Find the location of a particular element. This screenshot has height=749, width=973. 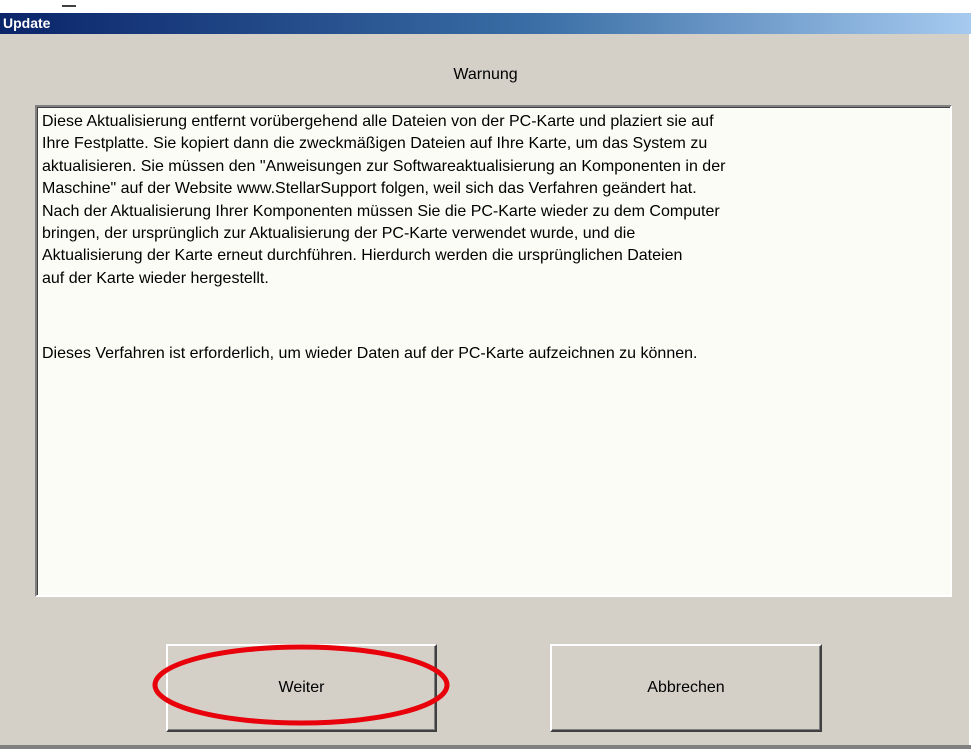

cancel-button: Abbrechen is located at coordinates (686, 688).